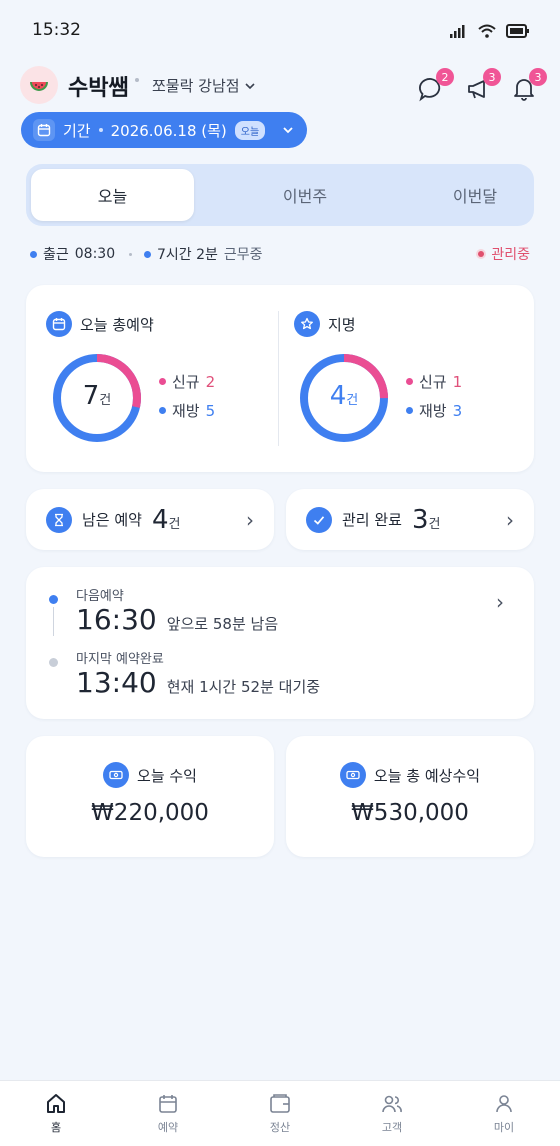 This screenshot has height=1146, width=560. I want to click on legend-value: 3, so click(457, 410).